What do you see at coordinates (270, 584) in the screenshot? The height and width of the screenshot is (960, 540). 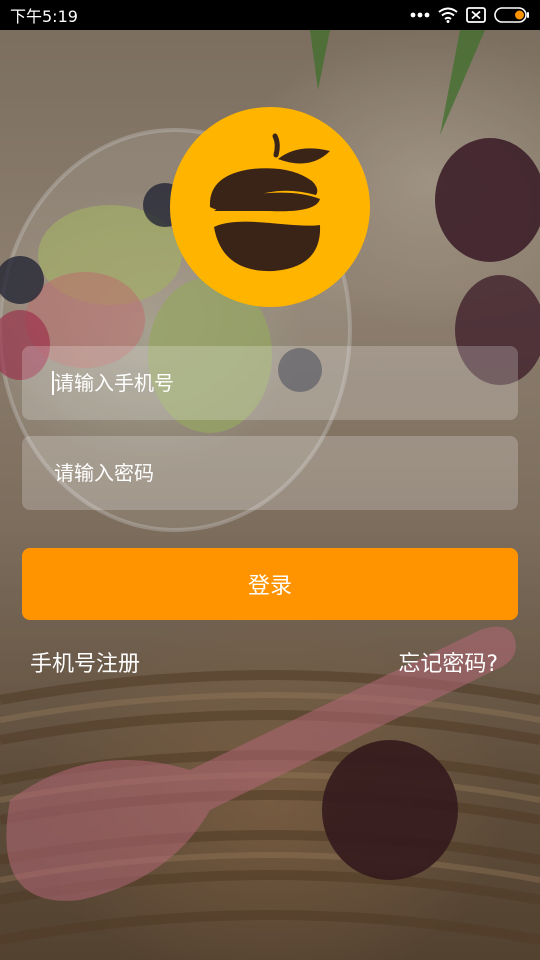 I see `login-button: 登录` at bounding box center [270, 584].